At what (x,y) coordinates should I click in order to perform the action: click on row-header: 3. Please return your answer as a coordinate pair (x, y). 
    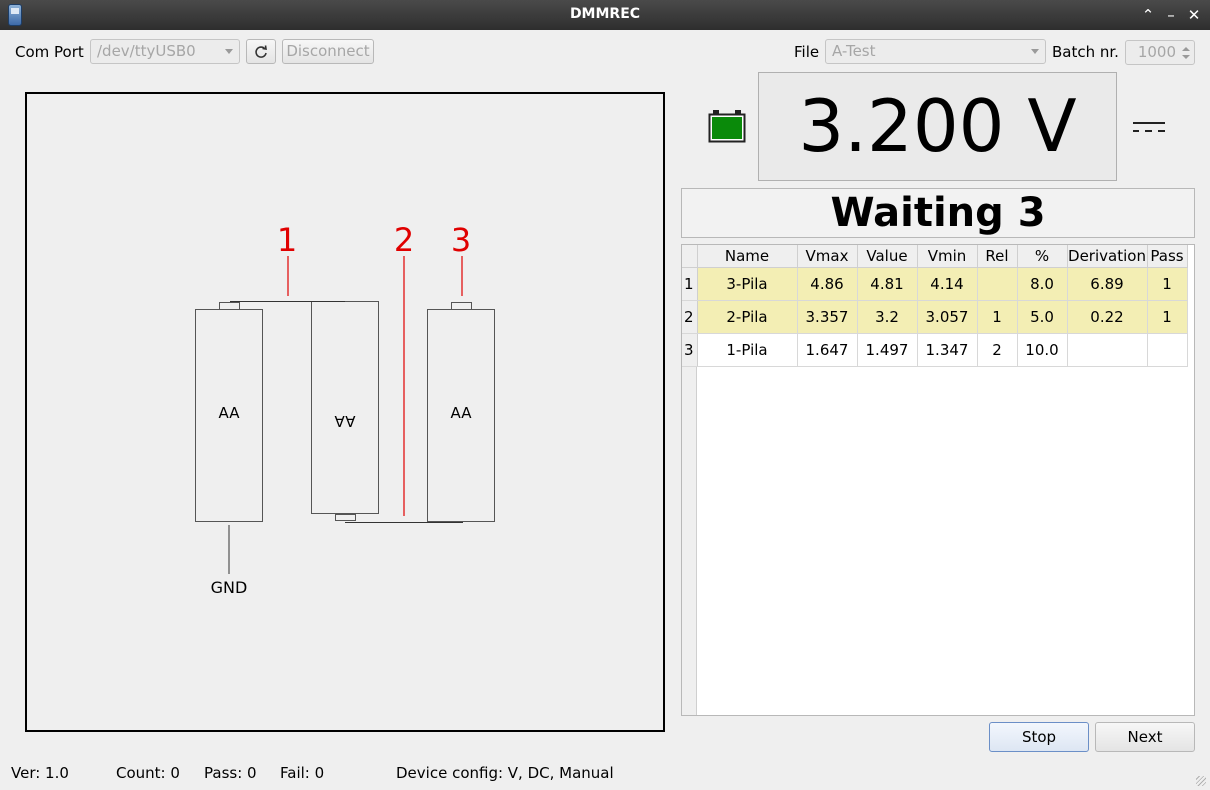
    Looking at the image, I should click on (690, 350).